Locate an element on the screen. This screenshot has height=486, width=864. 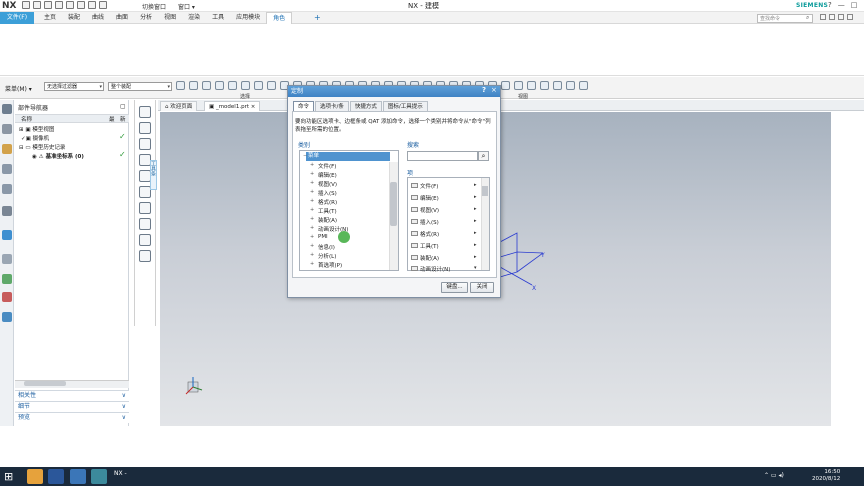
column-flag: 新 is located at coordinates (123, 119).